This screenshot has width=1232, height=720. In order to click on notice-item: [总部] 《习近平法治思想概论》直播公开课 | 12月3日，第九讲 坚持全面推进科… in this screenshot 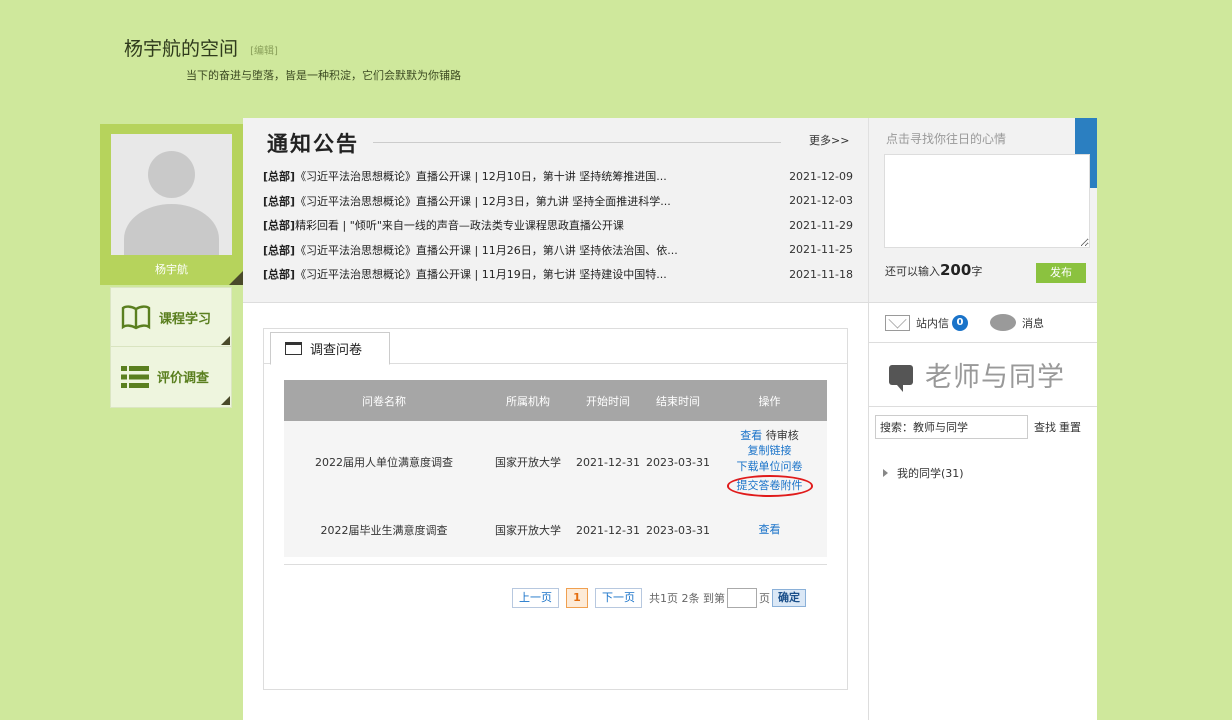, I will do `click(558, 201)`.